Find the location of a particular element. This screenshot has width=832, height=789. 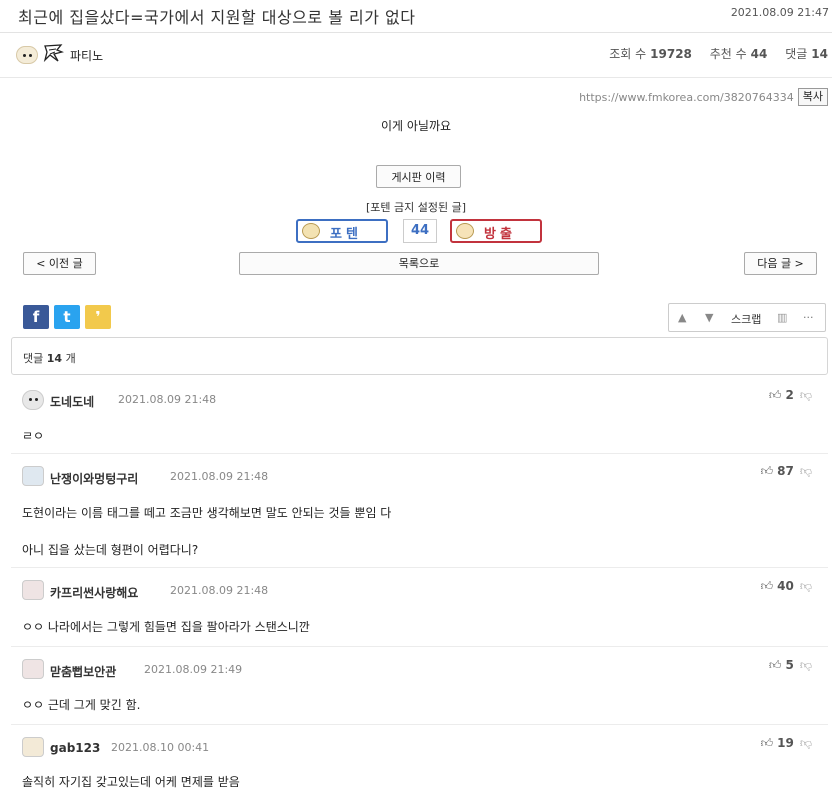

post-meta: 파티노 조회 수 19728 추천 수 44 댓글 14 is located at coordinates (416, 56).